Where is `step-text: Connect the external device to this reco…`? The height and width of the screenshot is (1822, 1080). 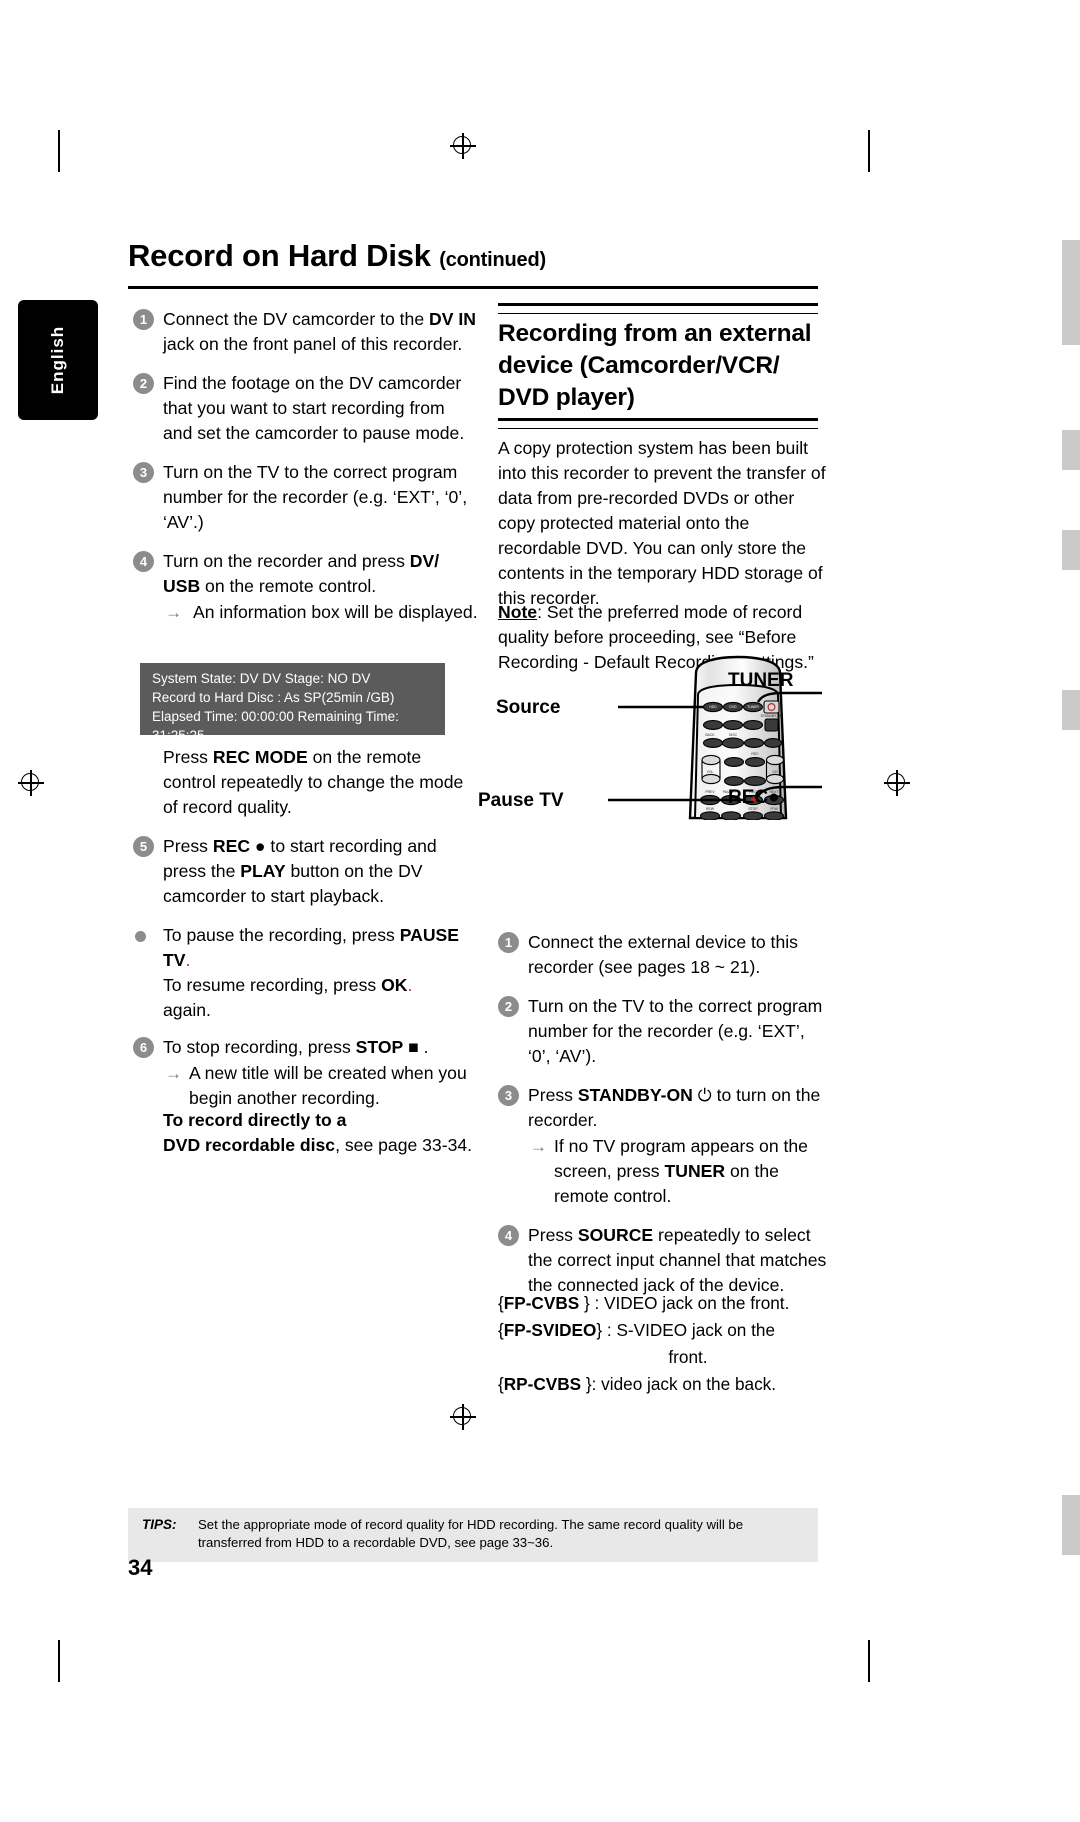 step-text: Connect the external device to this reco… is located at coordinates (663, 954).